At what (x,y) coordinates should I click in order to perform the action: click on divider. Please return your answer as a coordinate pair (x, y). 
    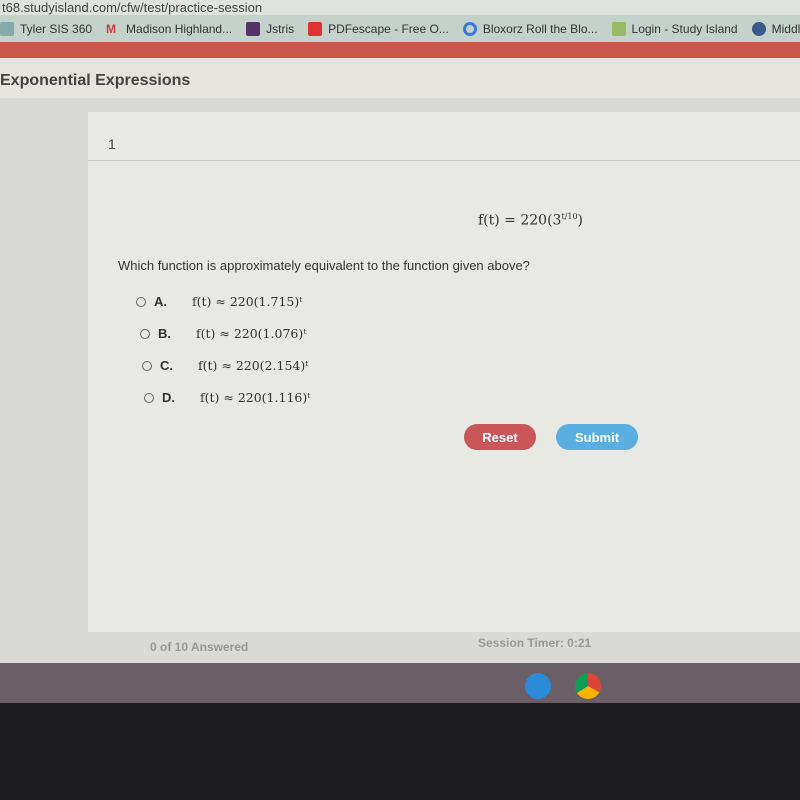
    Looking at the image, I should click on (444, 160).